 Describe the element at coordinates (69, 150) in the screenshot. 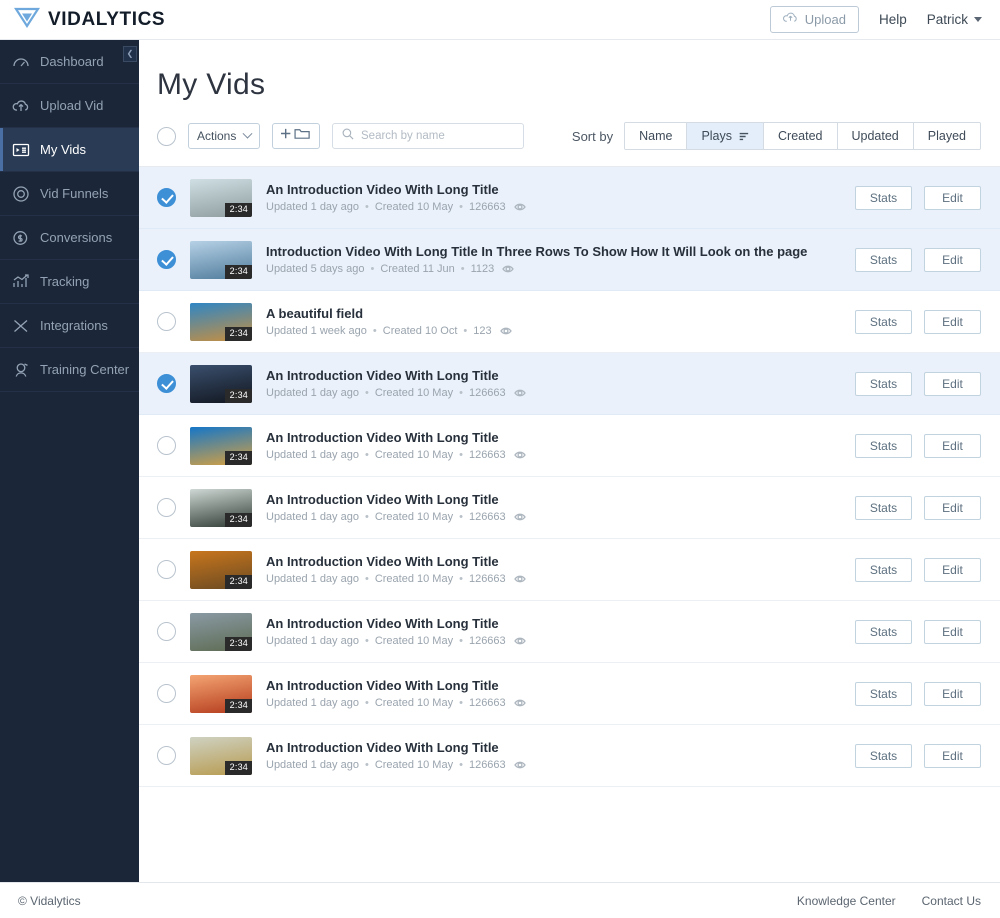

I see `sidebar-item-my-vids: My Vids` at that location.